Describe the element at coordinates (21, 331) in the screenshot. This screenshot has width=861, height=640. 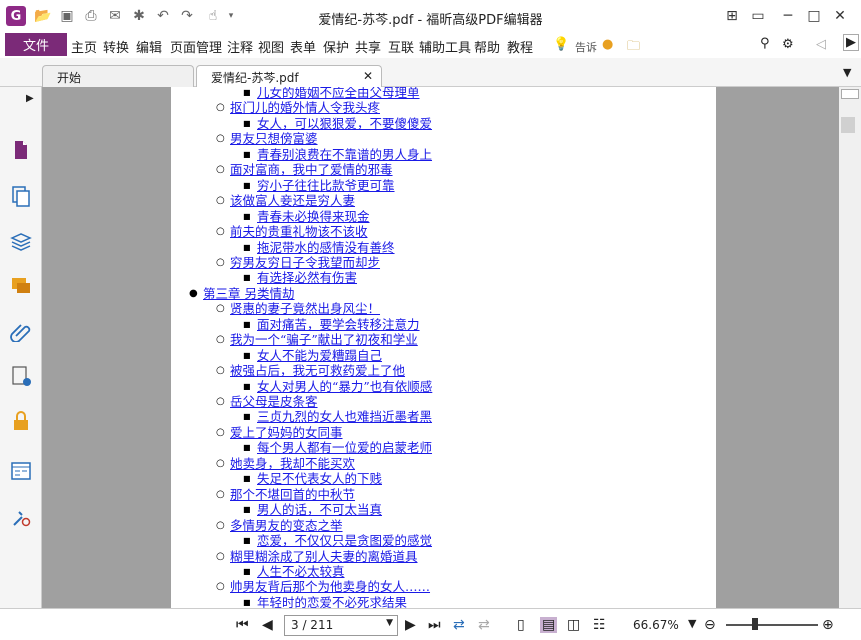
I see `attachments-icon` at that location.